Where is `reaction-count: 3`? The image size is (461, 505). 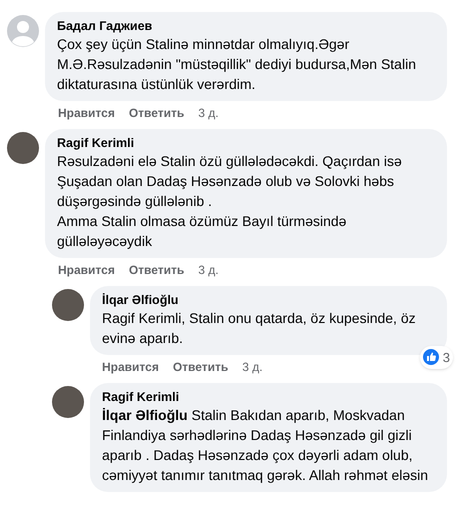
reaction-count: 3 is located at coordinates (436, 357).